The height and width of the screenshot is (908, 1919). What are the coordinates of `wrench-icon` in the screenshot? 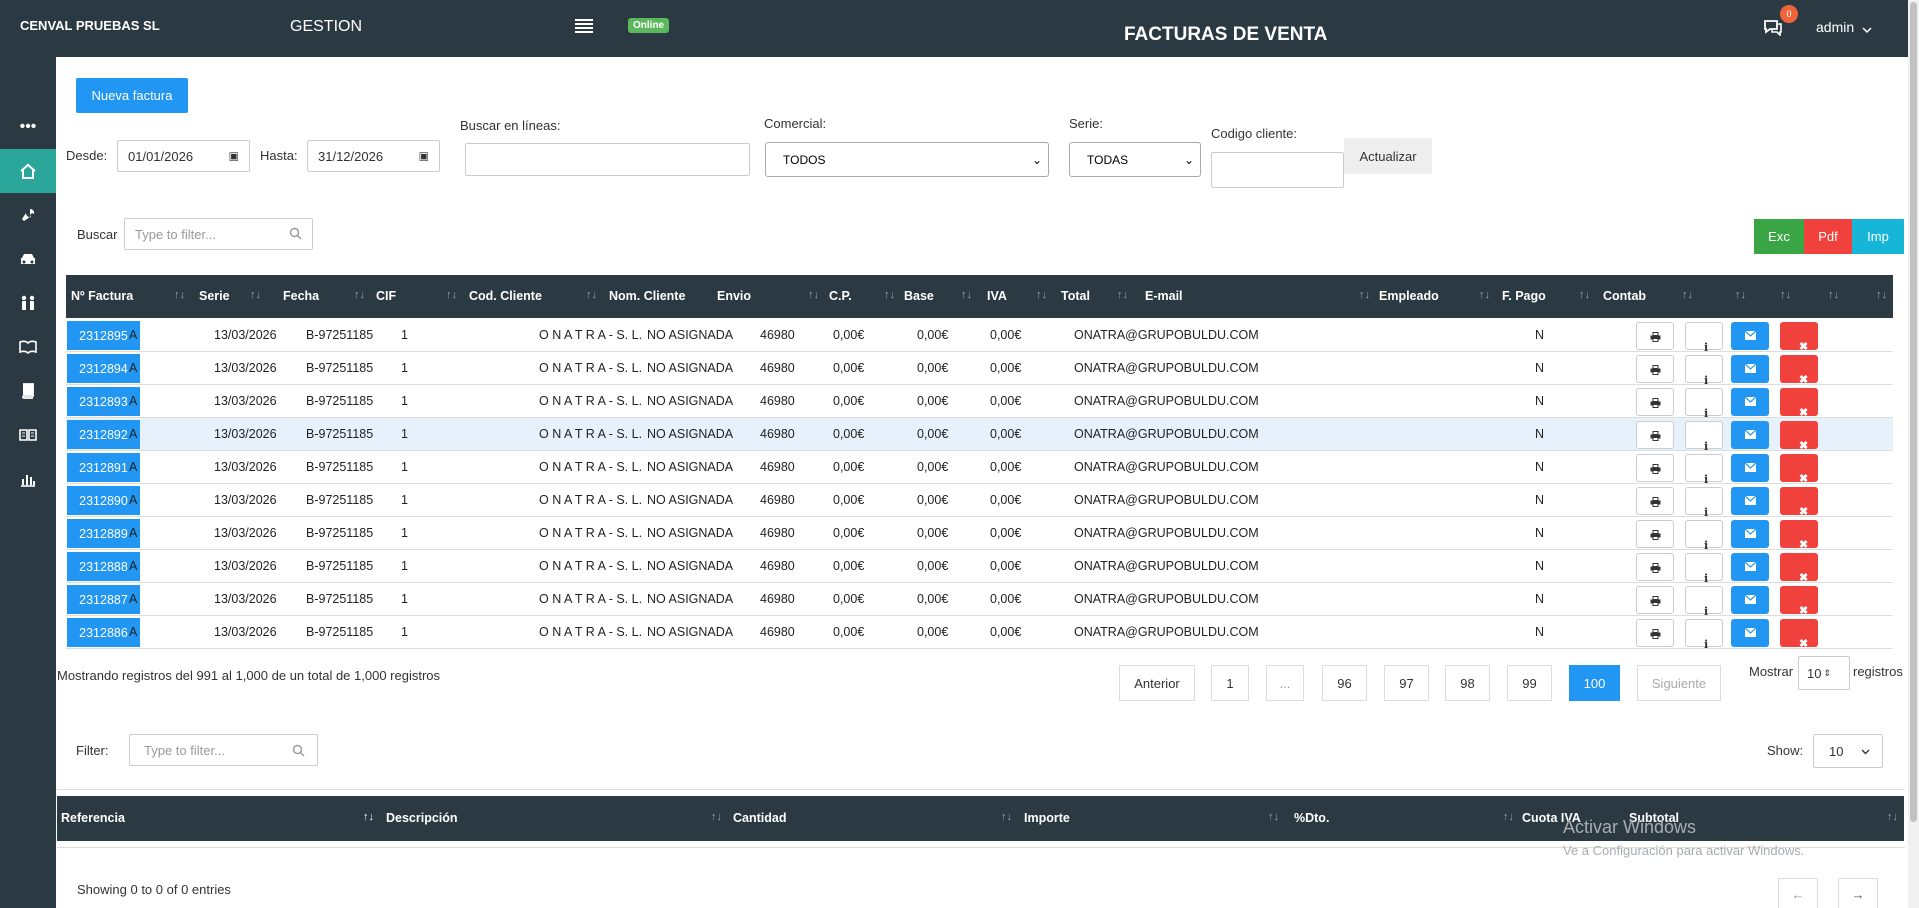 It's located at (28, 215).